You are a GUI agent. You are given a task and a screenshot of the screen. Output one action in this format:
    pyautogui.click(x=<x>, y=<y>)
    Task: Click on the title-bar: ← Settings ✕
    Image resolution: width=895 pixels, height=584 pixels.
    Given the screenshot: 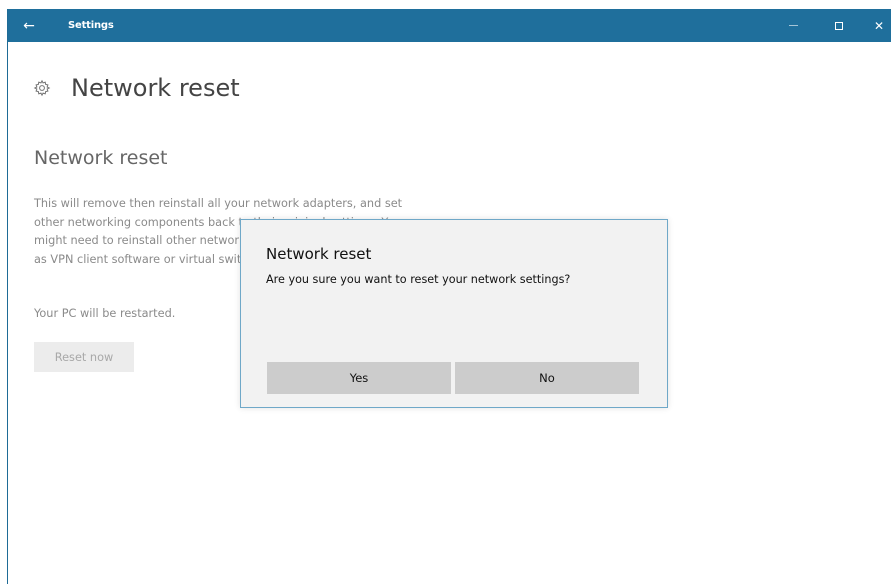 What is the action you would take?
    pyautogui.click(x=449, y=25)
    